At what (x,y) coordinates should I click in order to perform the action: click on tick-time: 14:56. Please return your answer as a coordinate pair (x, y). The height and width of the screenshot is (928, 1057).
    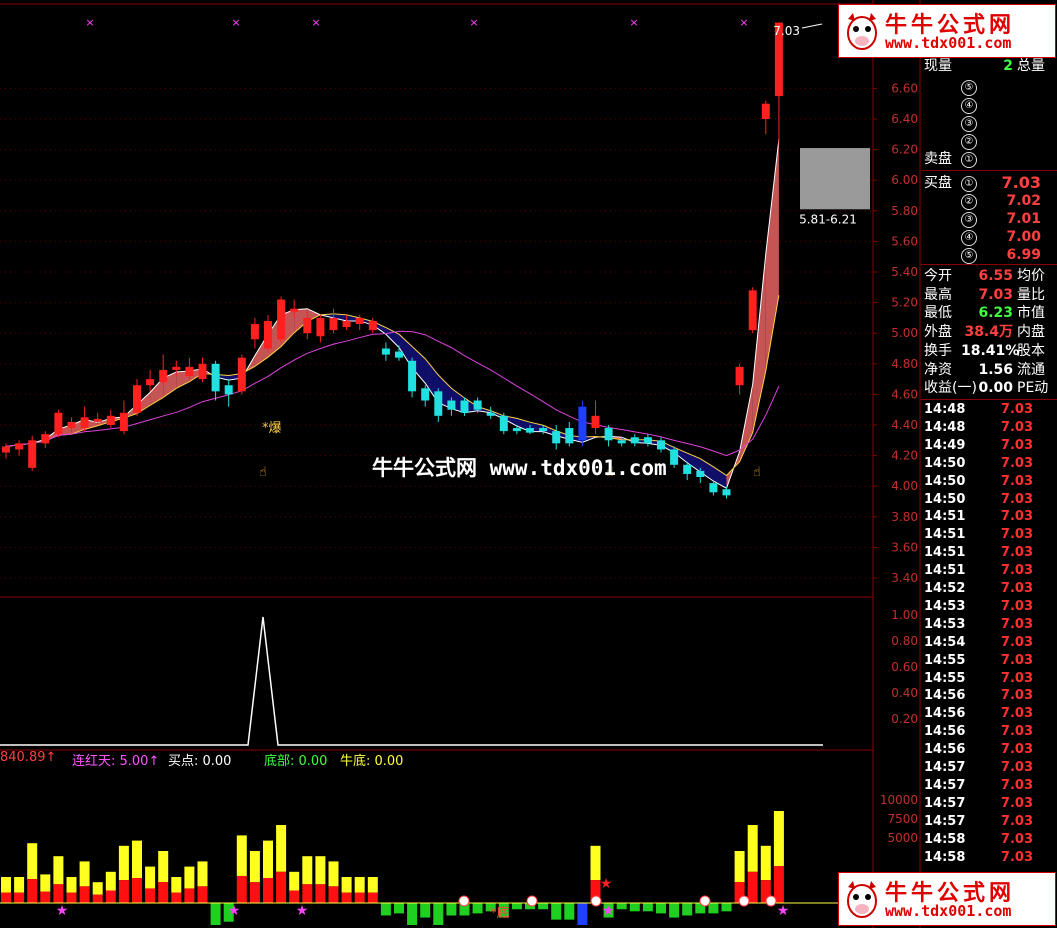
    Looking at the image, I should click on (945, 732).